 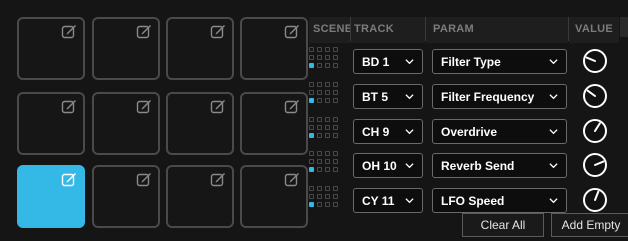 I want to click on param-dropdown: LFO Speed, so click(x=499, y=200).